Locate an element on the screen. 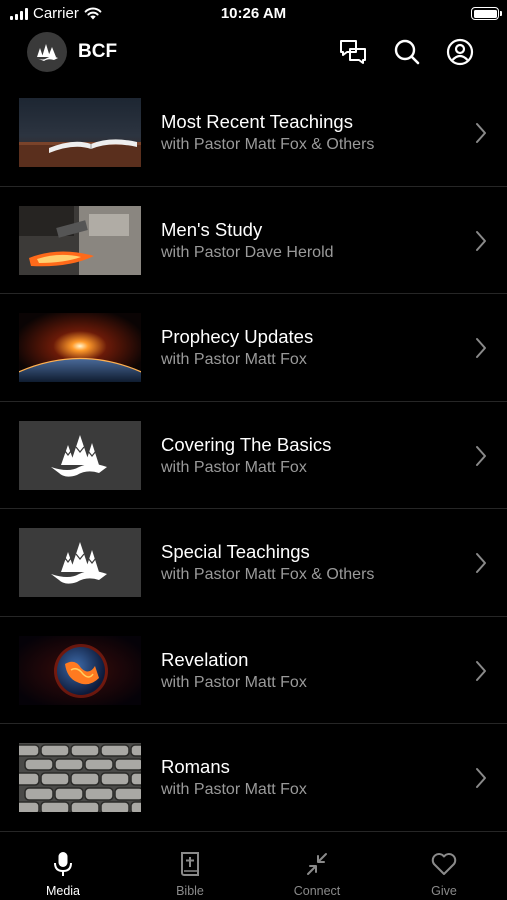 The image size is (507, 900). item-title: Men's Study is located at coordinates (212, 229).